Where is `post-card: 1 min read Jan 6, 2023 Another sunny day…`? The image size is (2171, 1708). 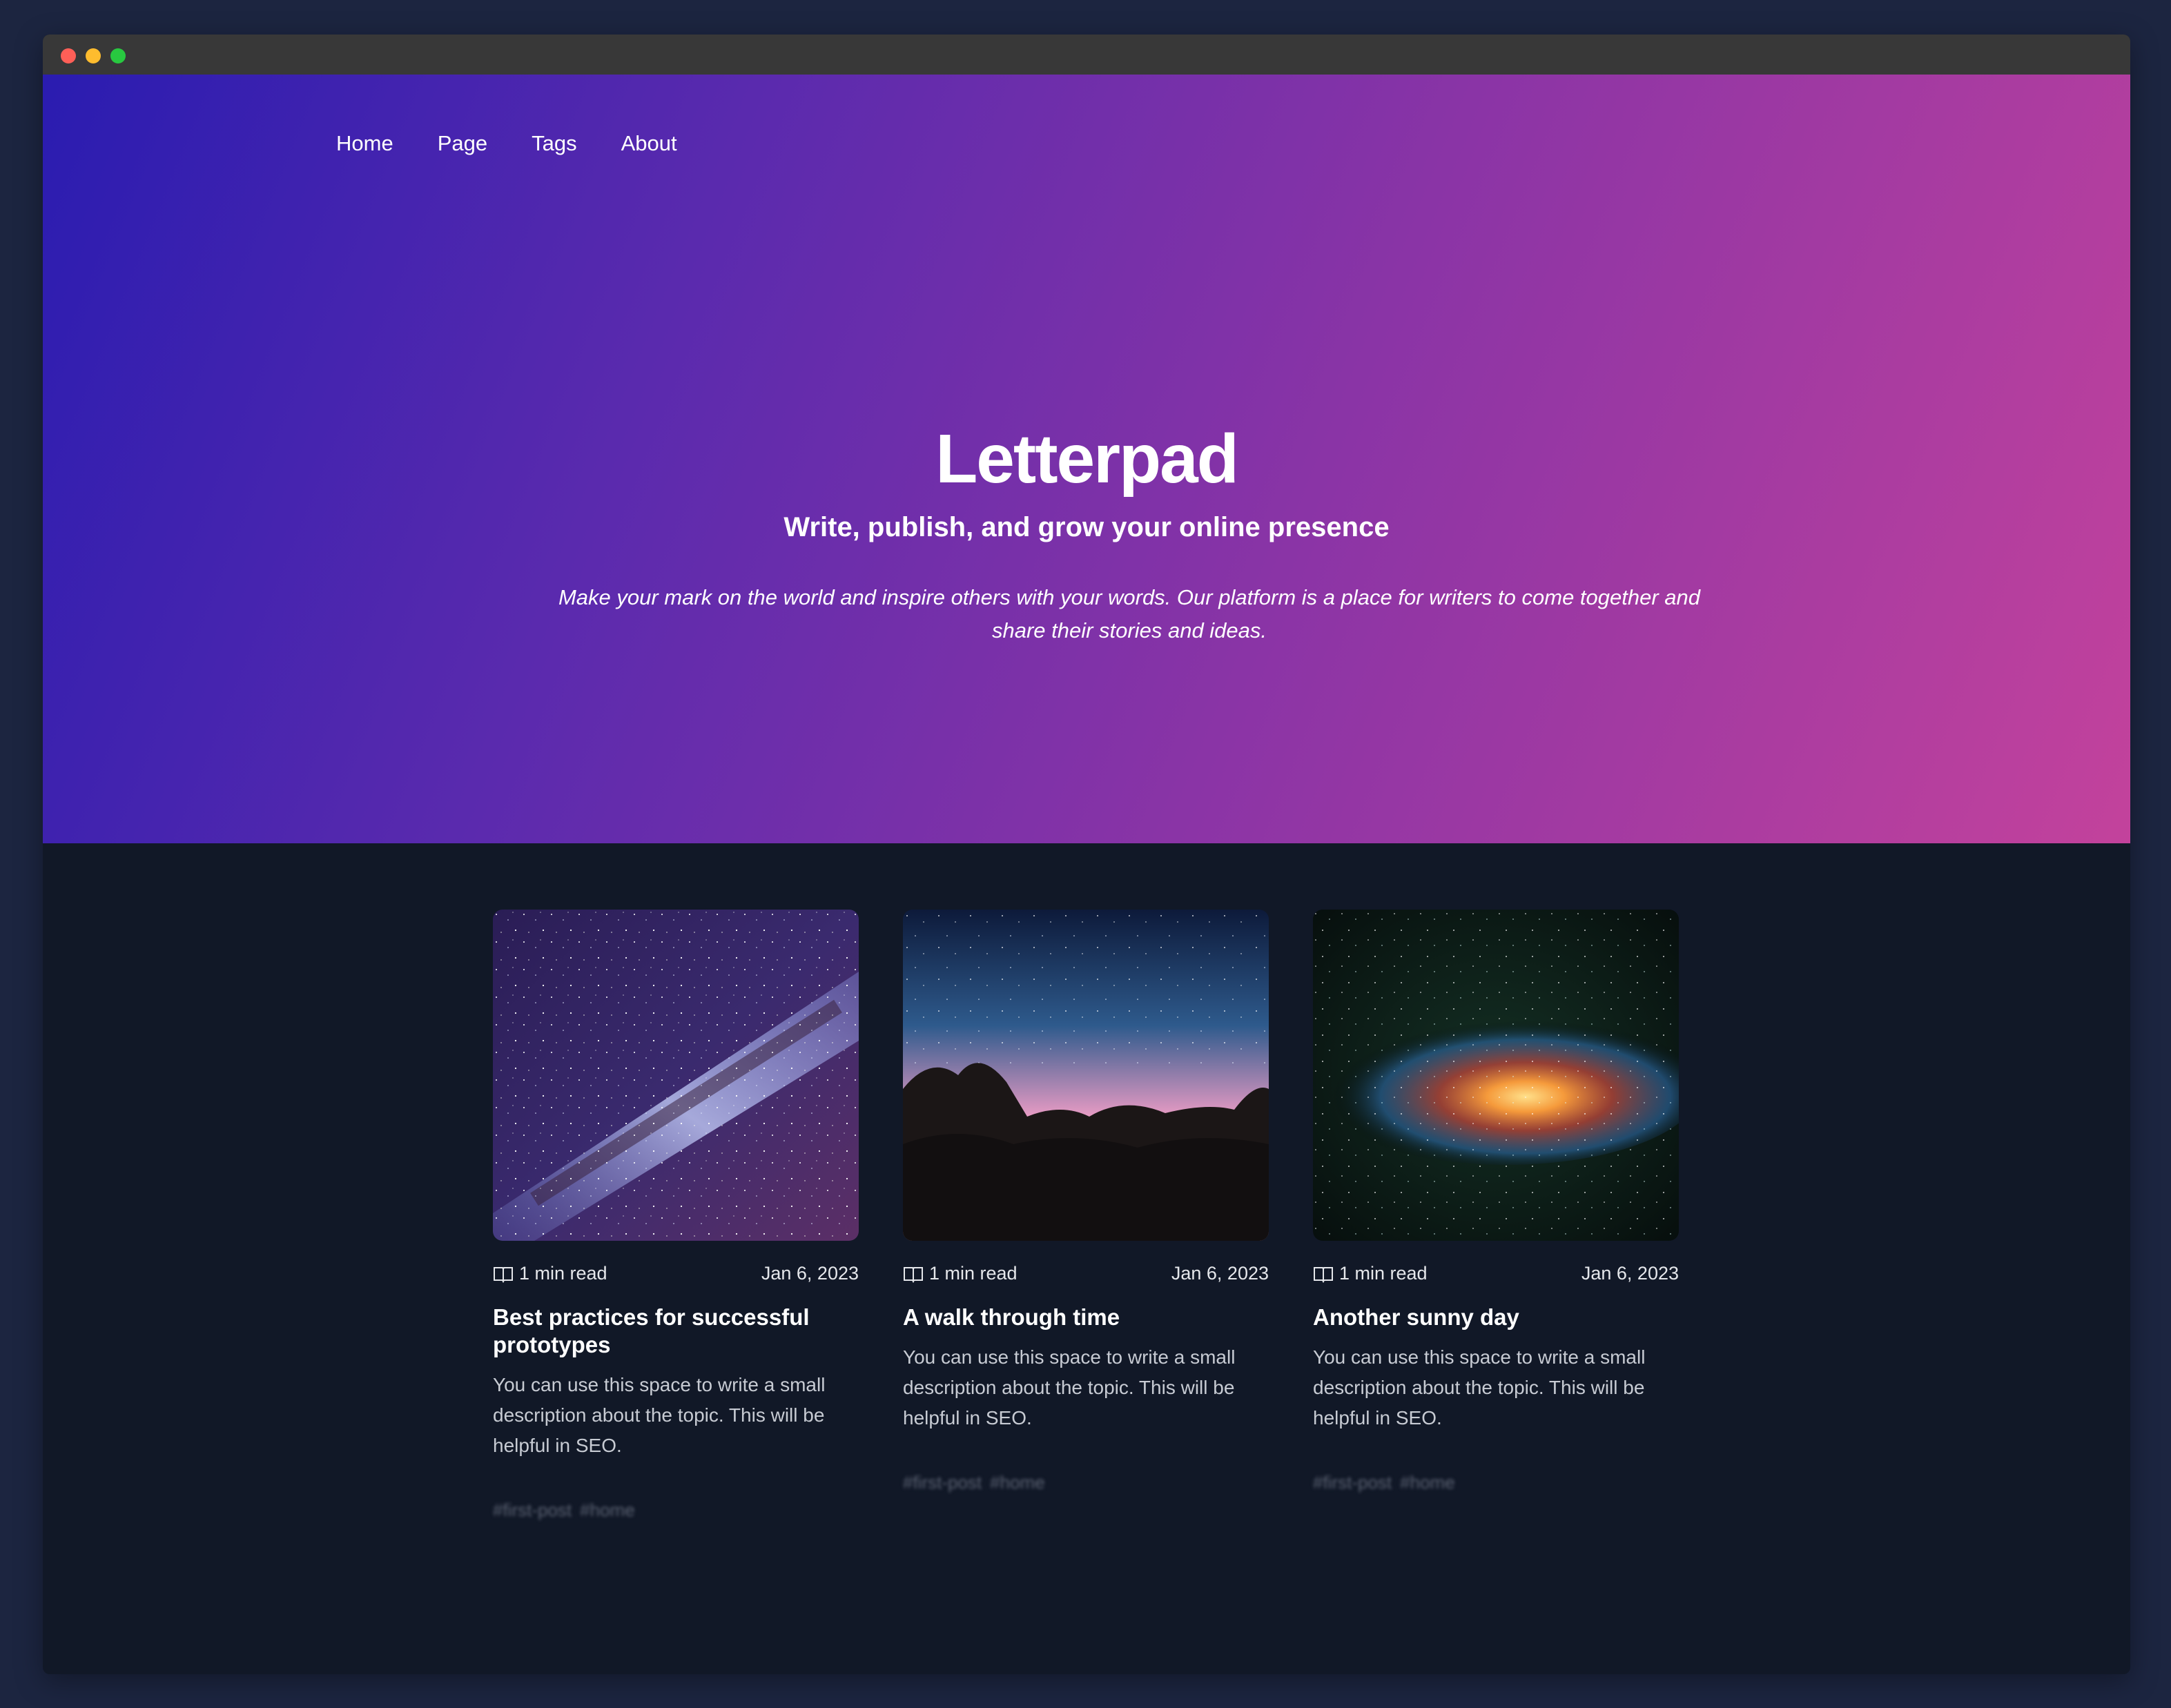 post-card: 1 min read Jan 6, 2023 Another sunny day… is located at coordinates (1496, 1215).